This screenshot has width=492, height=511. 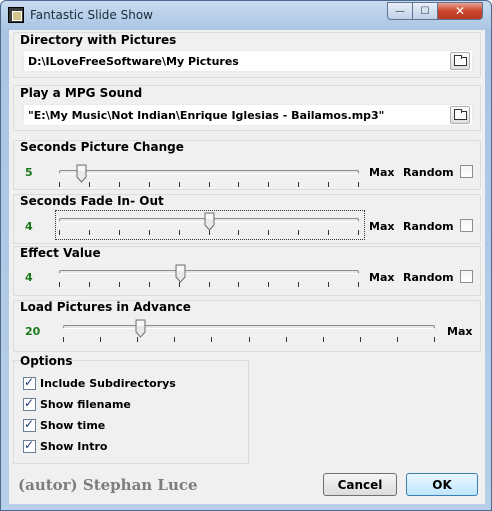 I want to click on directory-path-field: D:\ILoveFreeSoftware\My Pictures, so click(x=248, y=61).